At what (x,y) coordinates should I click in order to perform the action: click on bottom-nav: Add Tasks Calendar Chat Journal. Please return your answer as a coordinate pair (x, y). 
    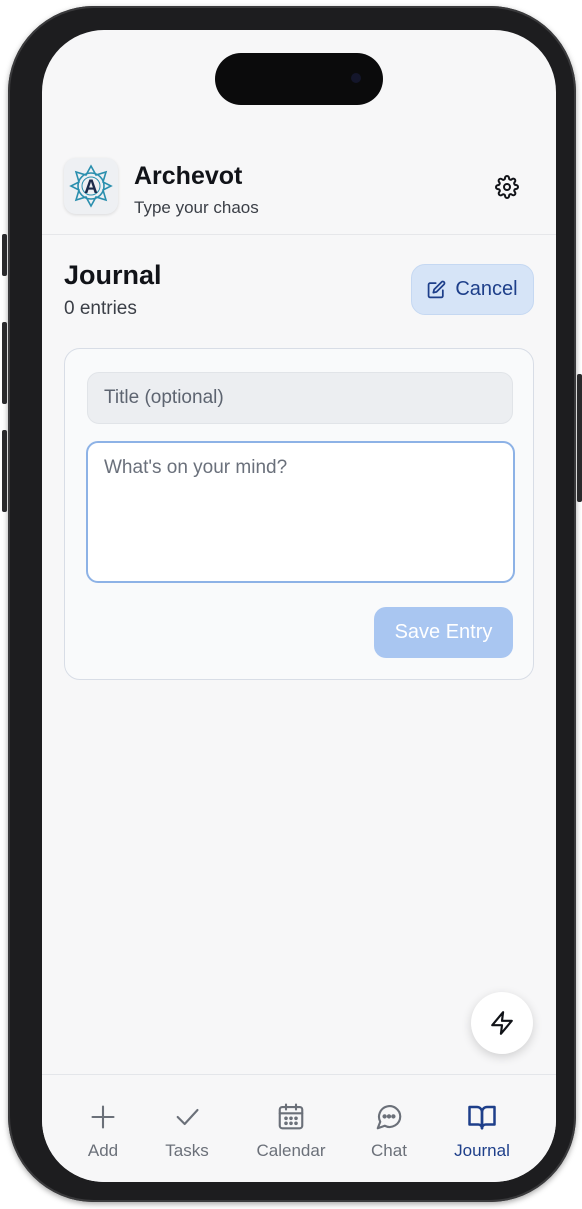
    Looking at the image, I should click on (299, 1128).